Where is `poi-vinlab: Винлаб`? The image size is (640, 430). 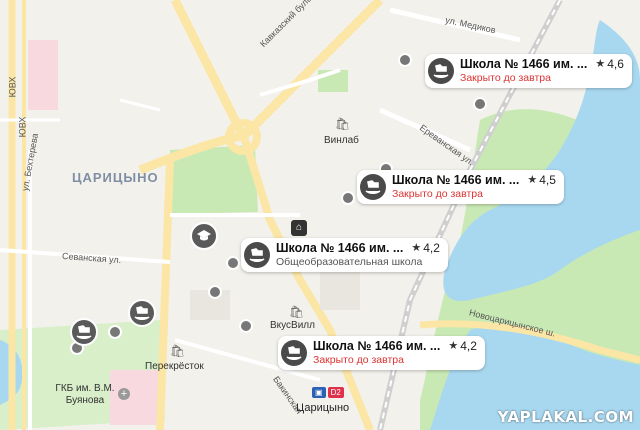
poi-vinlab: Винлаб is located at coordinates (341, 140).